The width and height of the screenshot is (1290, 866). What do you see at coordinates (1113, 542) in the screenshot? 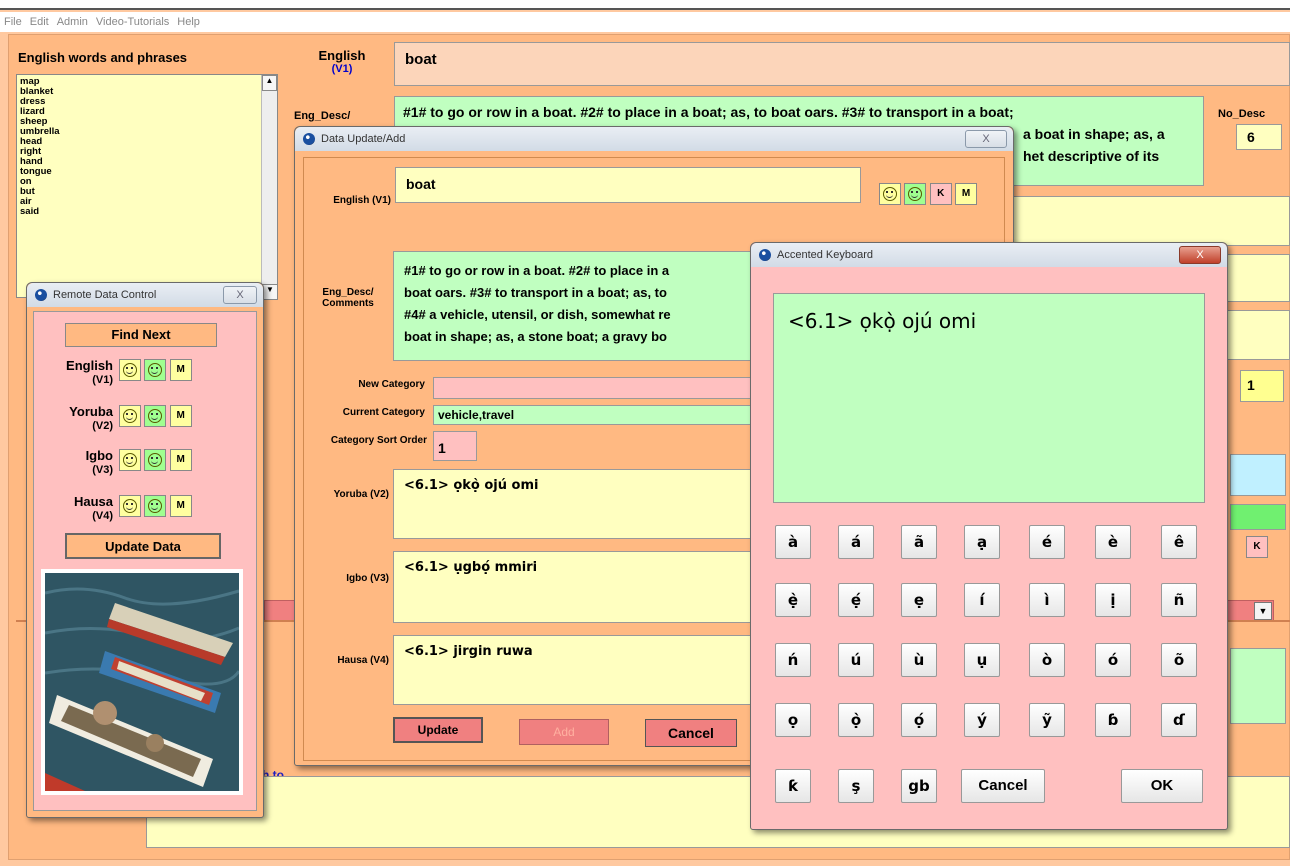
I see `key-button: è` at bounding box center [1113, 542].